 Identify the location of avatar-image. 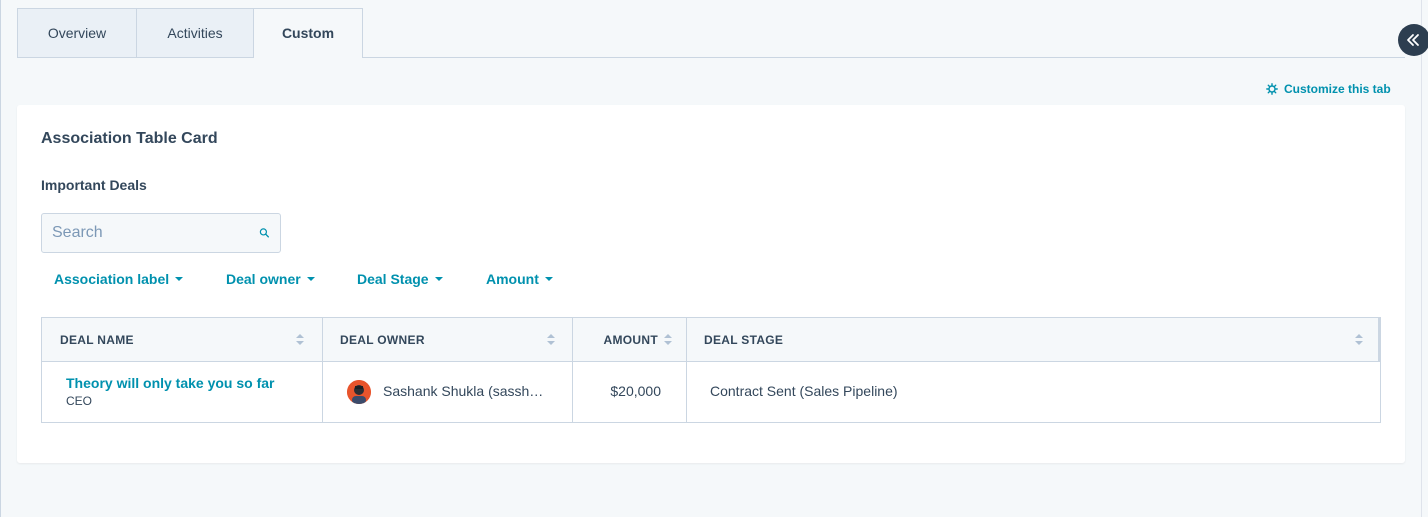
(359, 392).